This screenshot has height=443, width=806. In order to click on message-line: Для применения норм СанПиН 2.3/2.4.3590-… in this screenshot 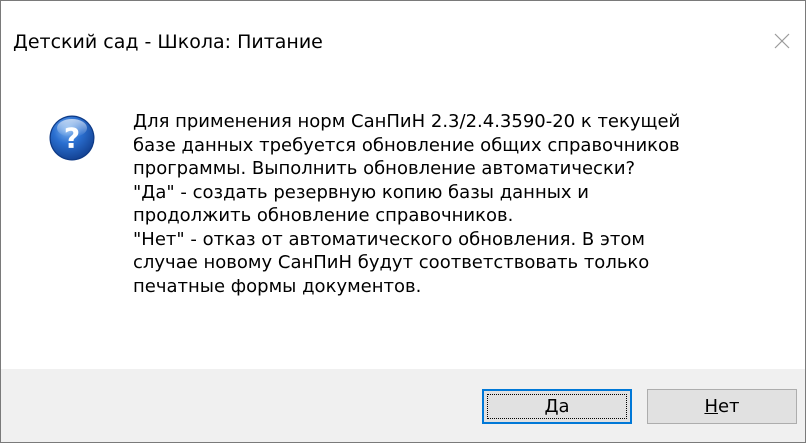, I will do `click(407, 121)`.